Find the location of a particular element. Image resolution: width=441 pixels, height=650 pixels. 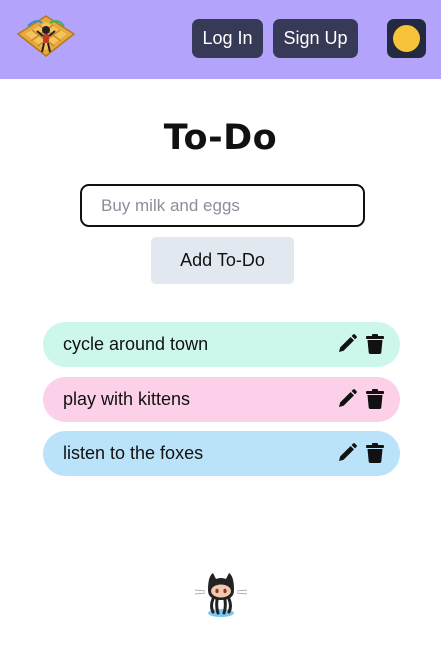

login-button: Log In is located at coordinates (227, 38).